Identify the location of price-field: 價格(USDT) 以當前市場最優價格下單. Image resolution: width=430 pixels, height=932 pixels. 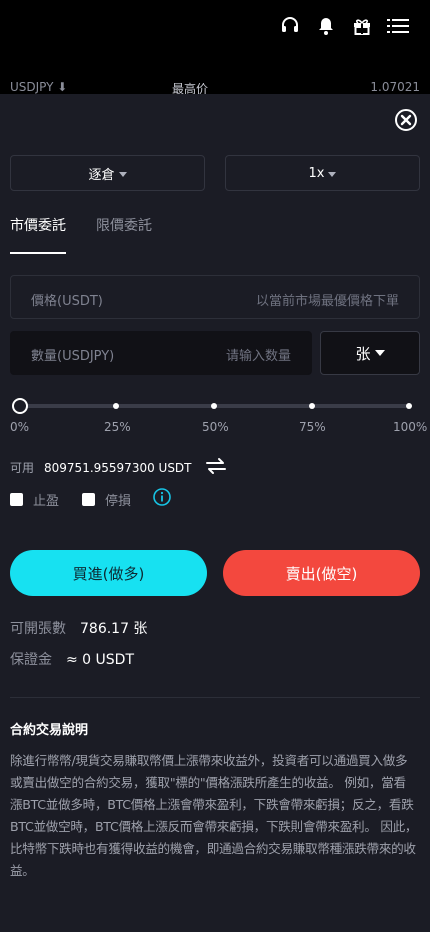
(215, 297).